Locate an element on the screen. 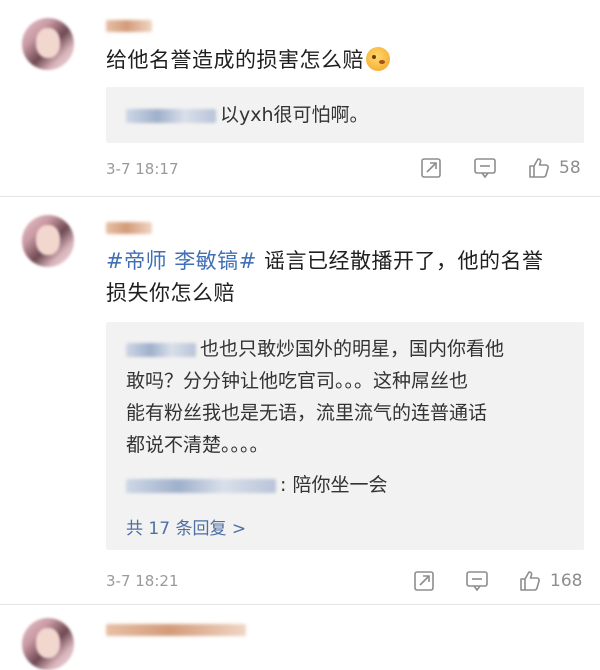  like-count: 168 is located at coordinates (566, 581).